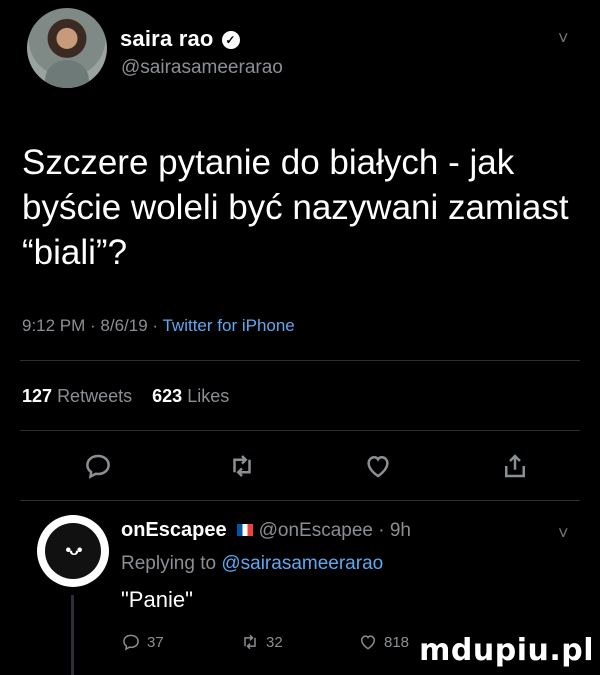 The height and width of the screenshot is (675, 600). Describe the element at coordinates (208, 396) in the screenshot. I see `likes-label: Likes` at that location.